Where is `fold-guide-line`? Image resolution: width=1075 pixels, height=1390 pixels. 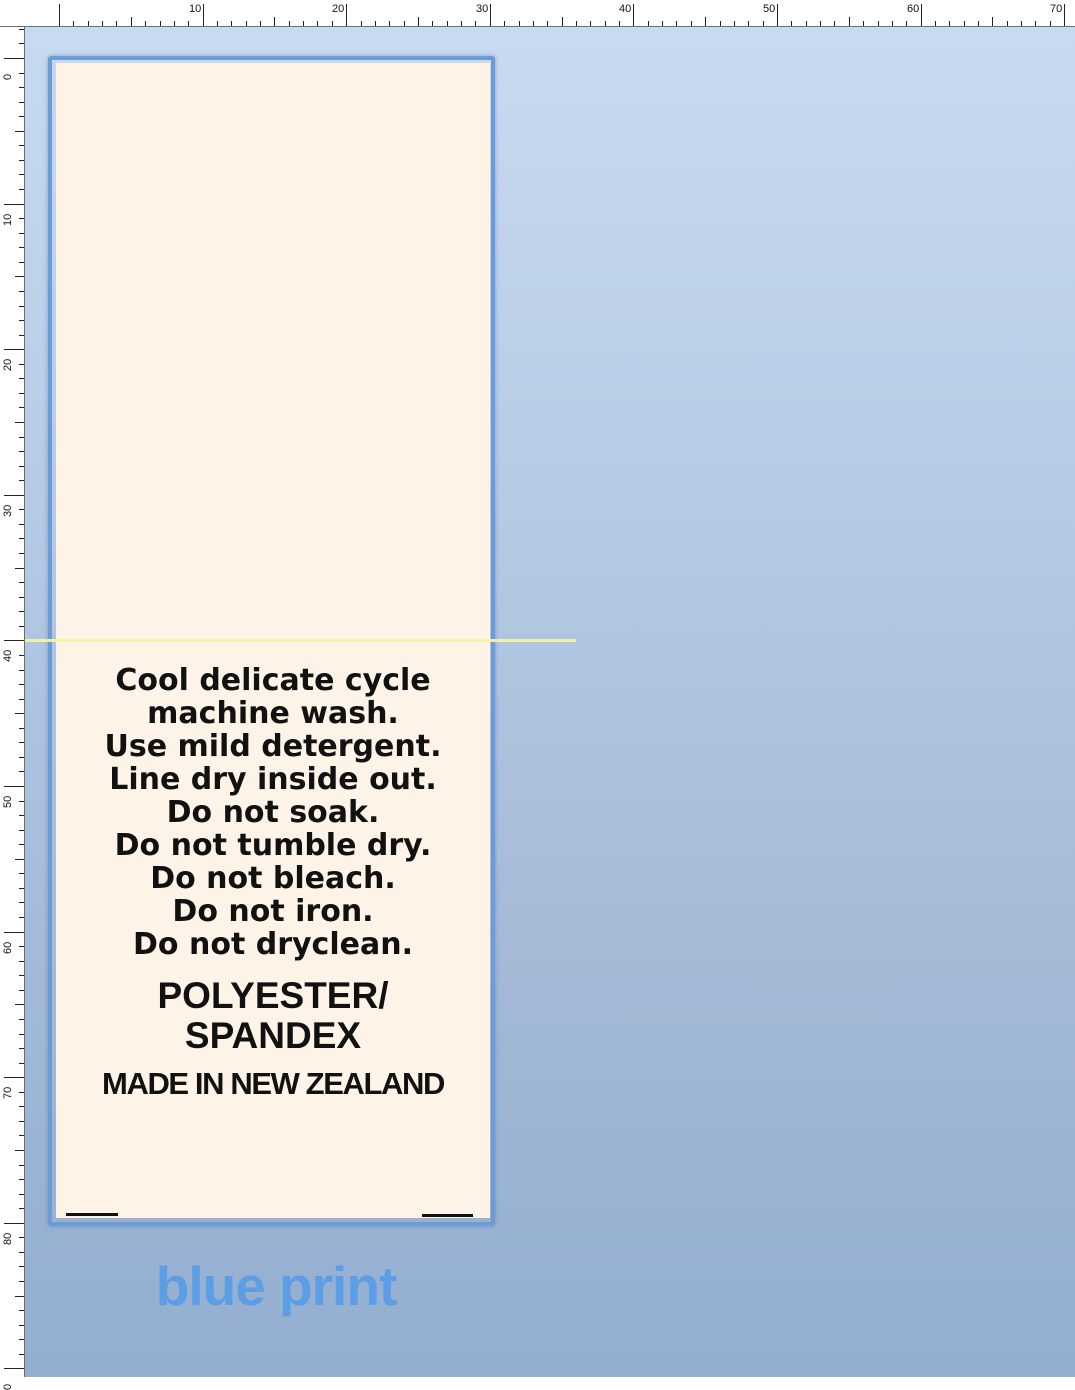
fold-guide-line is located at coordinates (300, 640).